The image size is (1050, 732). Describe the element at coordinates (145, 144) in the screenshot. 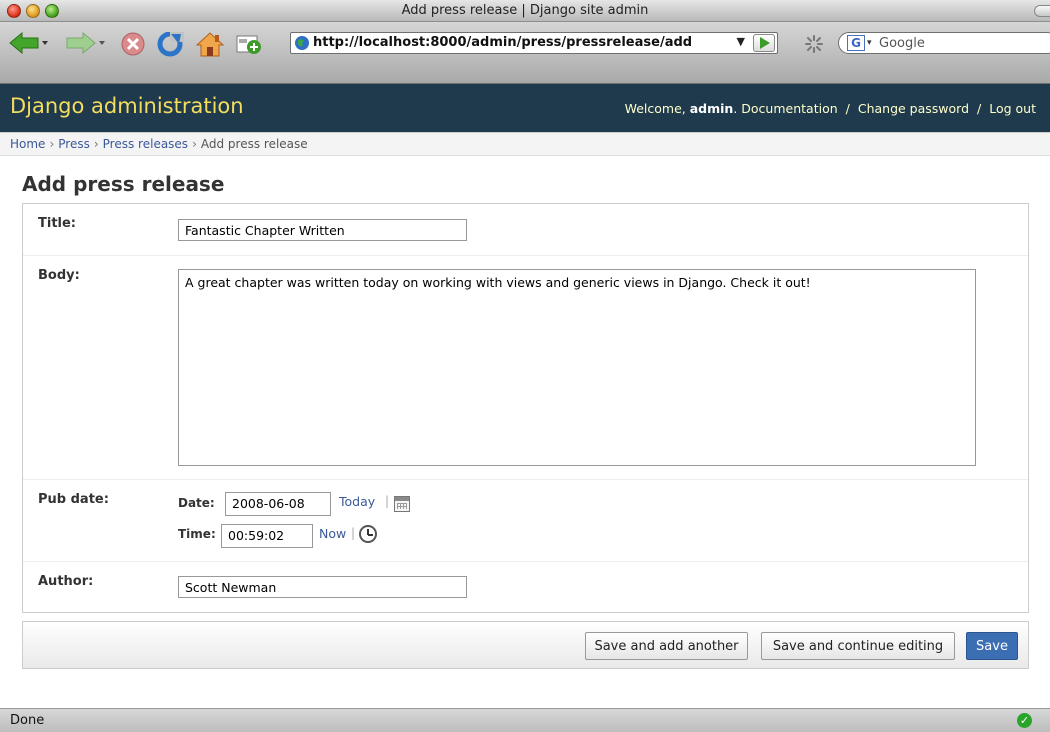

I see `breadcrumb-press-releases: Press releases` at that location.